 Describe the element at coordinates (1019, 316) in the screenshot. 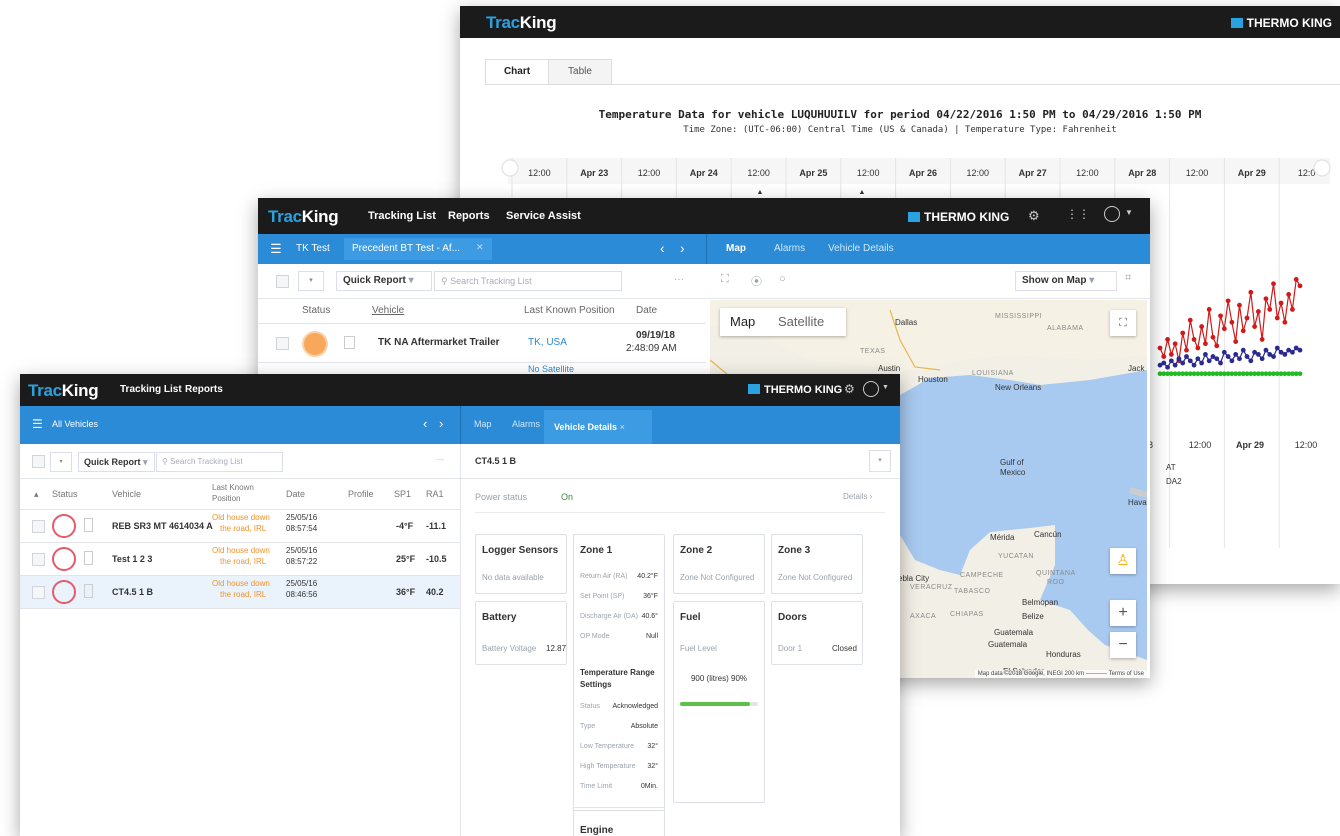

I see `map-place-label: MISSISSIPPI` at that location.